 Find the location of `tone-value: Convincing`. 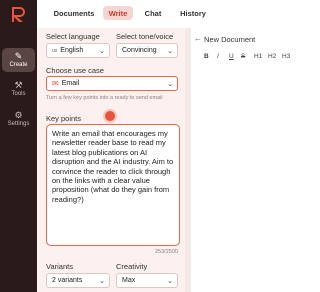

tone-value: Convincing is located at coordinates (139, 50).